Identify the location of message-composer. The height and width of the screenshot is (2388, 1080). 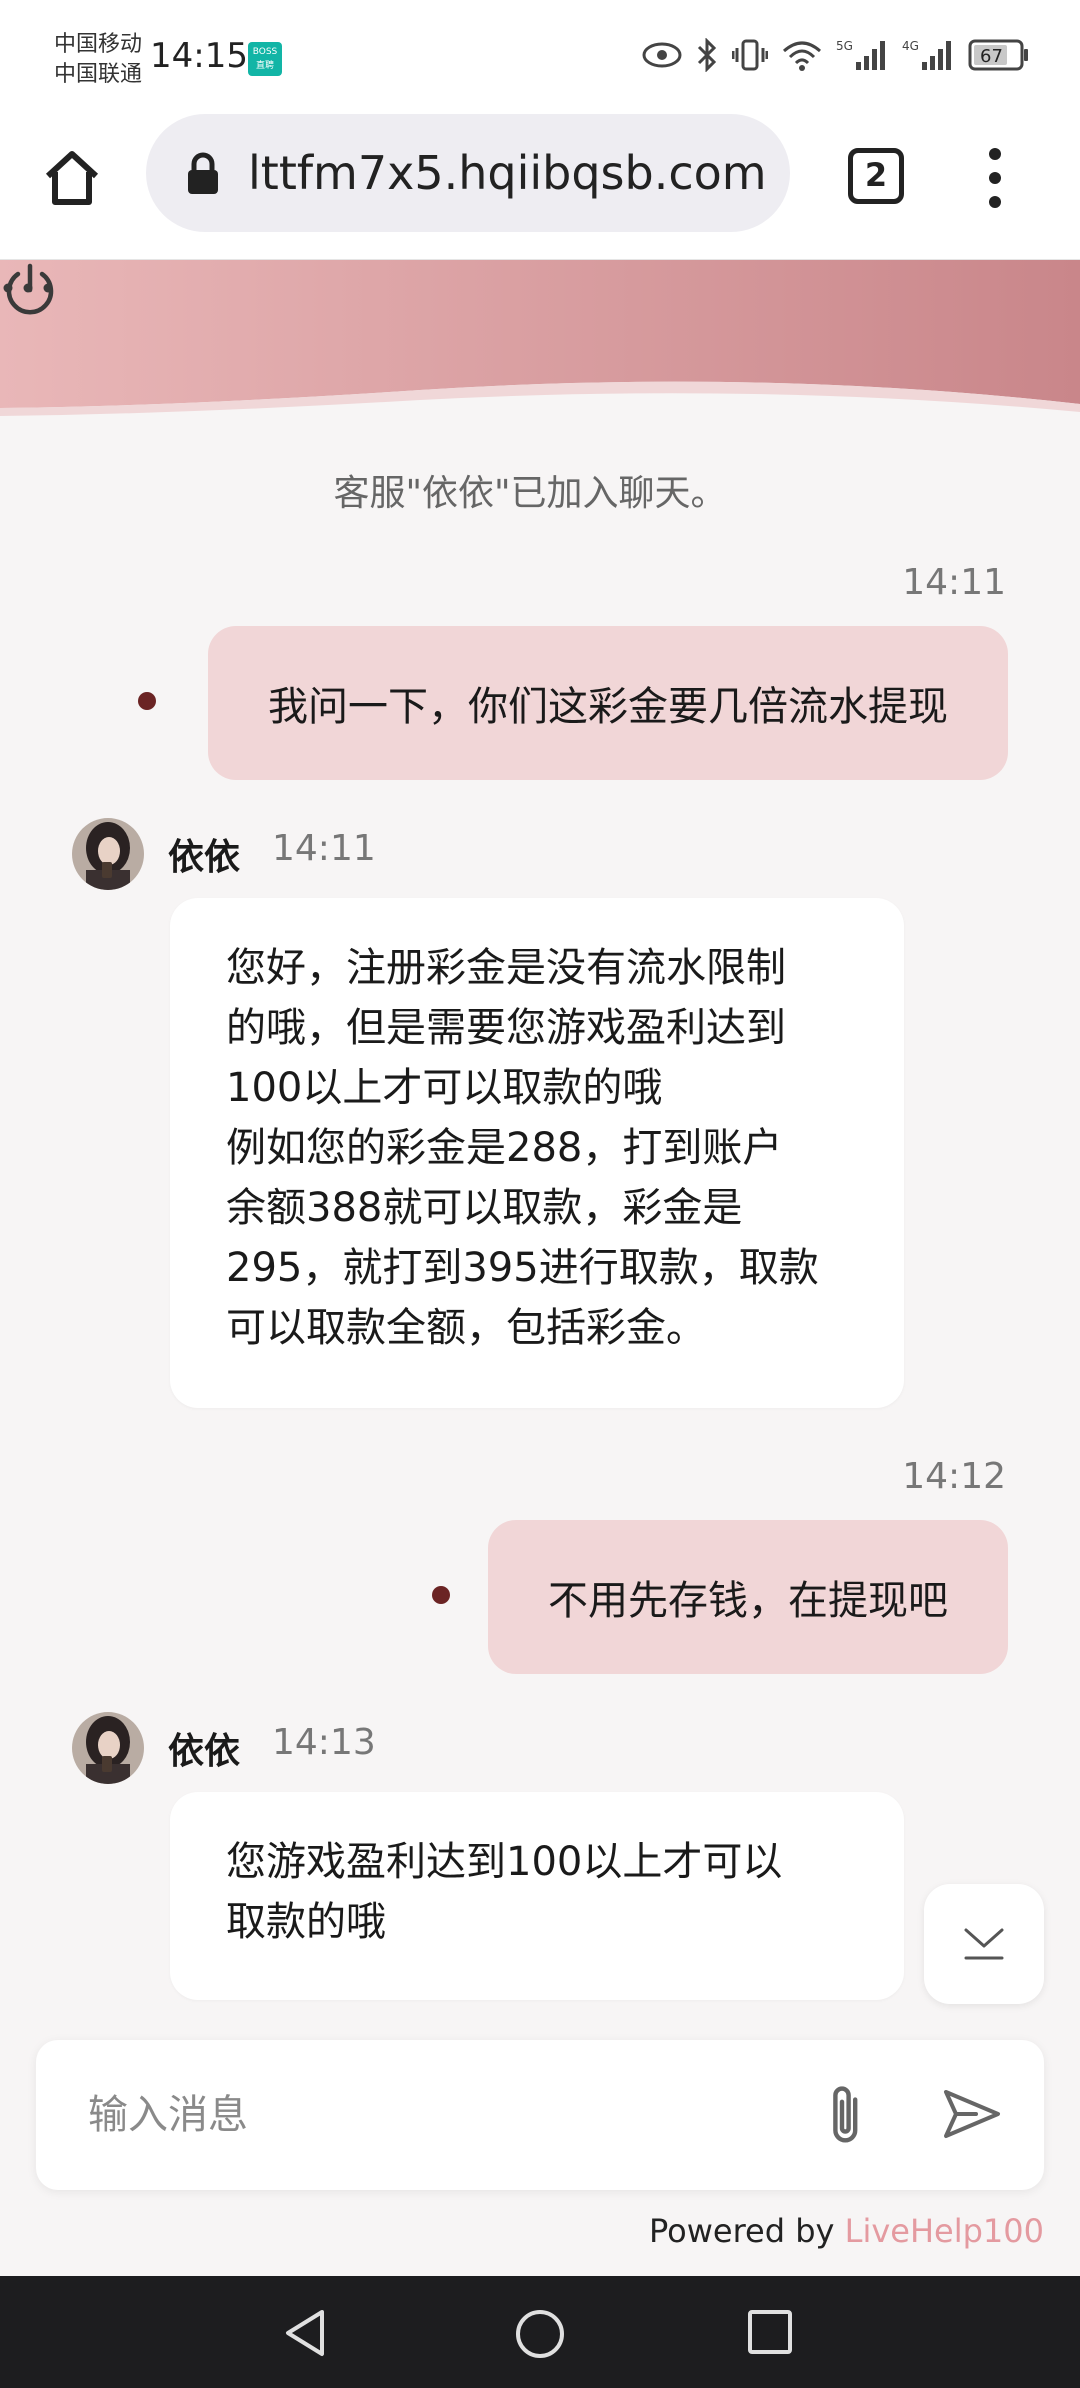
(540, 2115).